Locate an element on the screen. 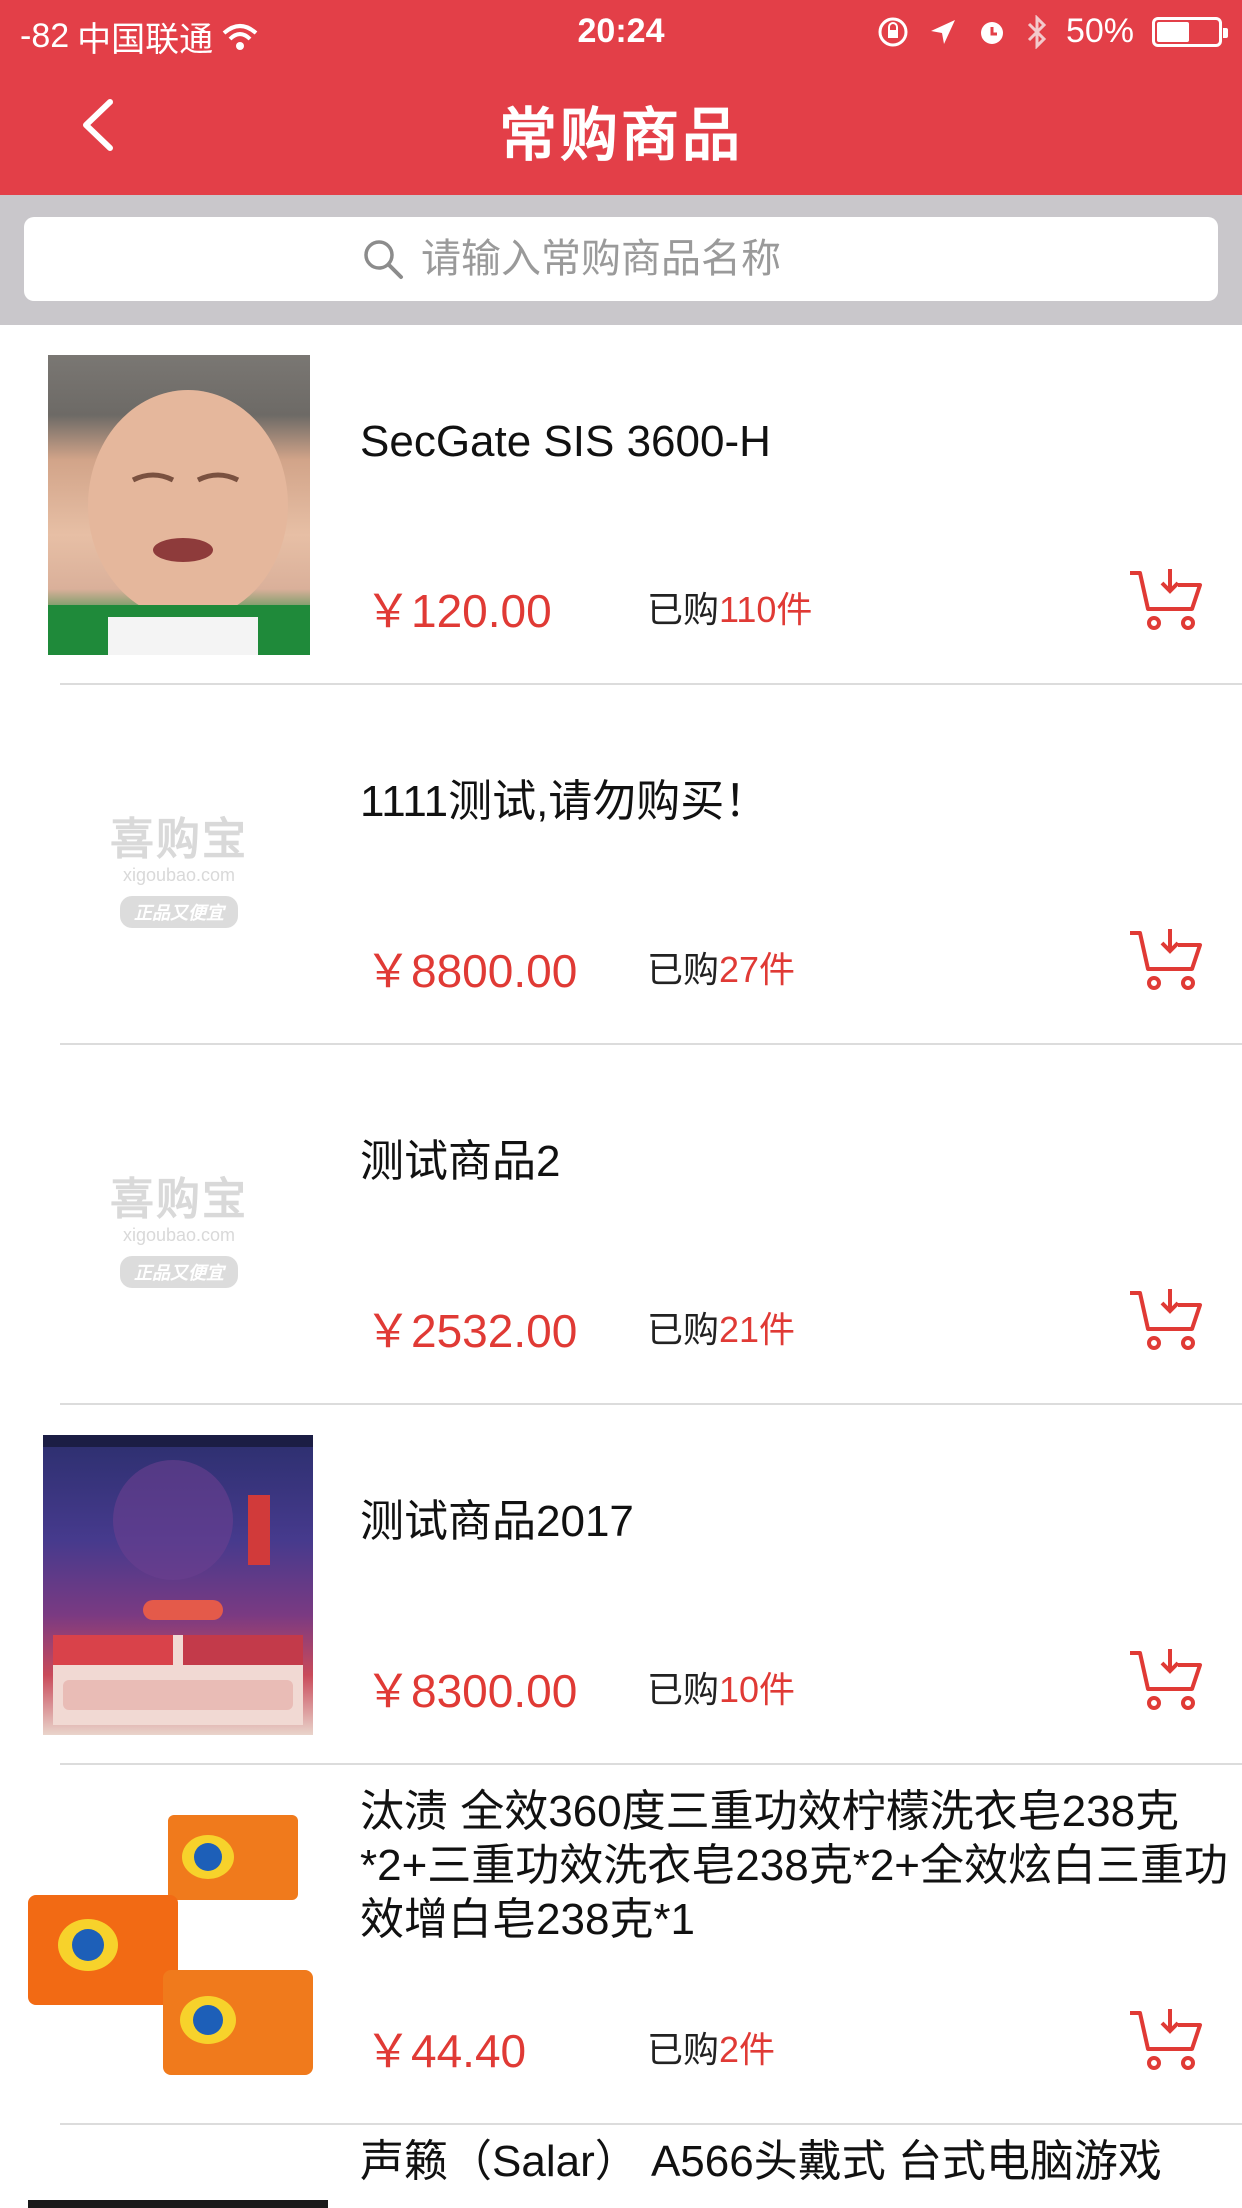  purchase-count: 已购21件 is located at coordinates (721, 1327).